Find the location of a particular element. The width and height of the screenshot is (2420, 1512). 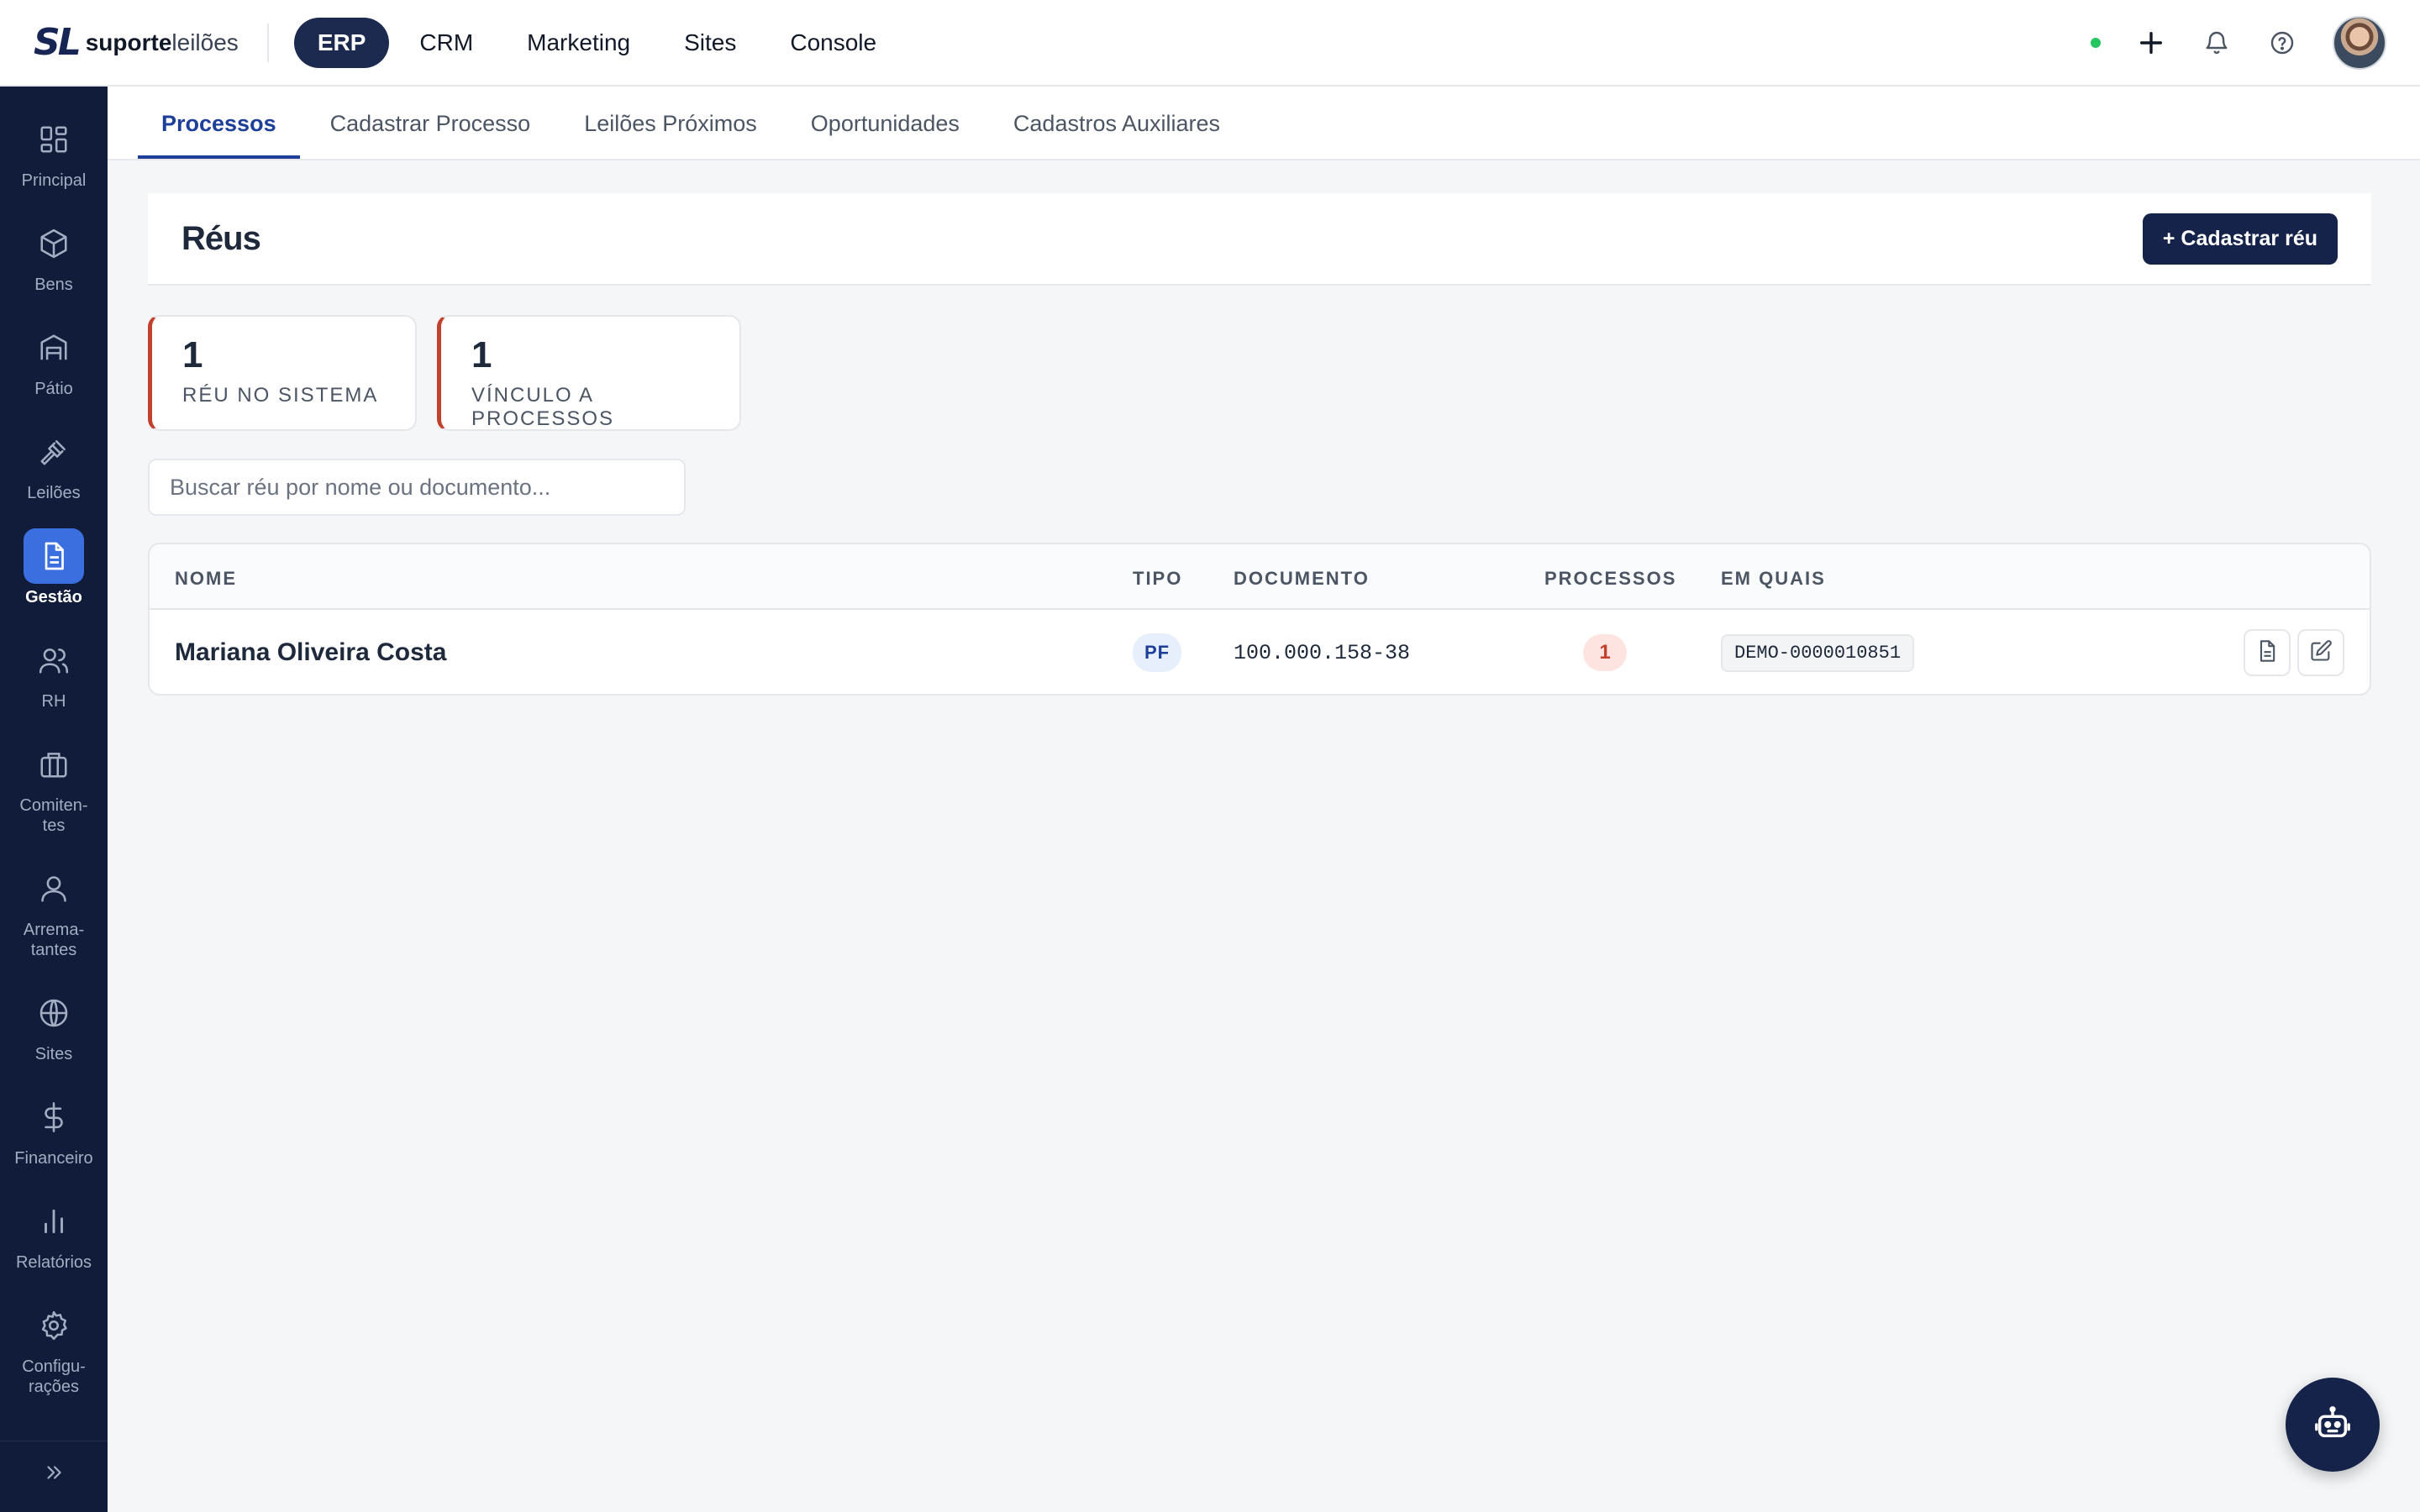

sidebar-item-principal: Principal is located at coordinates (54, 151).